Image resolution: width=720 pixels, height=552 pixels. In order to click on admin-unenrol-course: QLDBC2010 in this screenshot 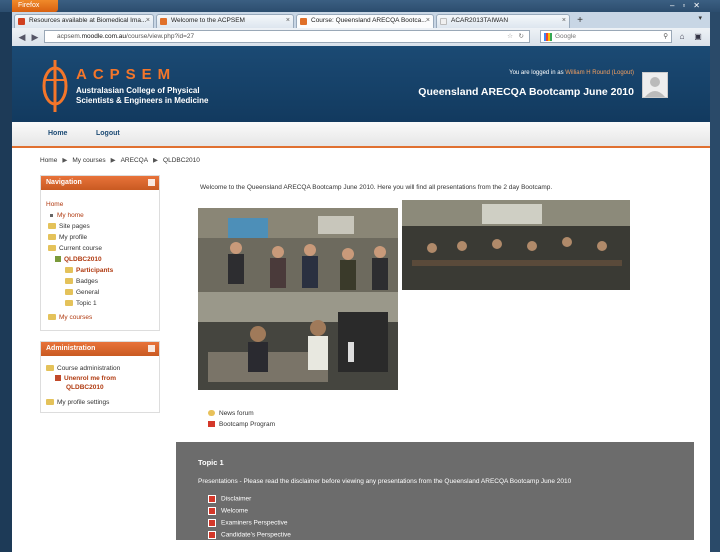, I will do `click(85, 387)`.